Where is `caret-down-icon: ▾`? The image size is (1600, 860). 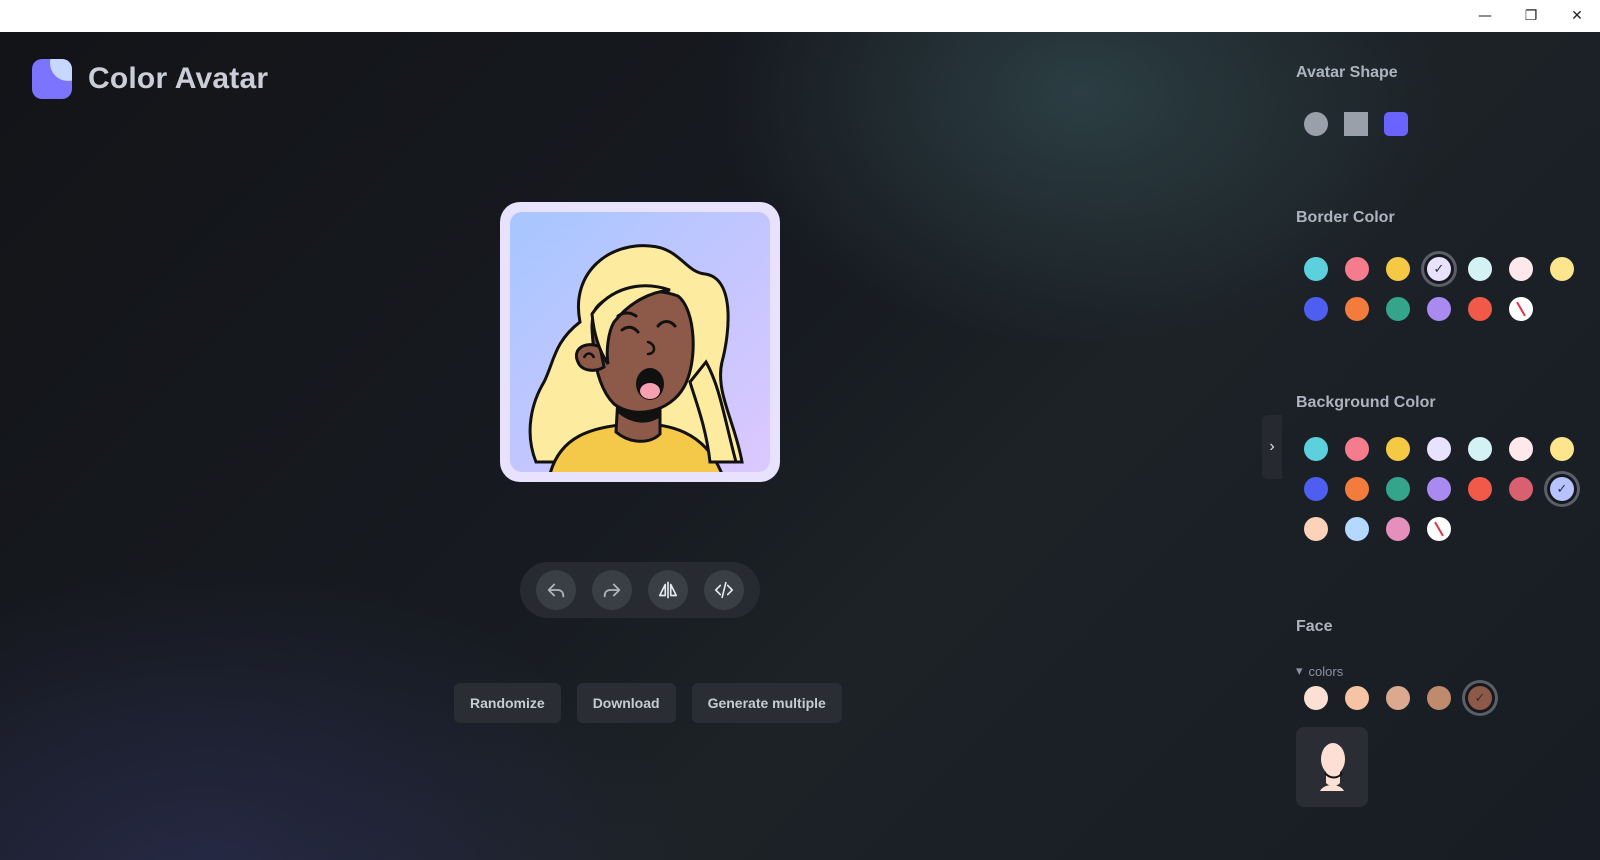 caret-down-icon: ▾ is located at coordinates (1299, 670).